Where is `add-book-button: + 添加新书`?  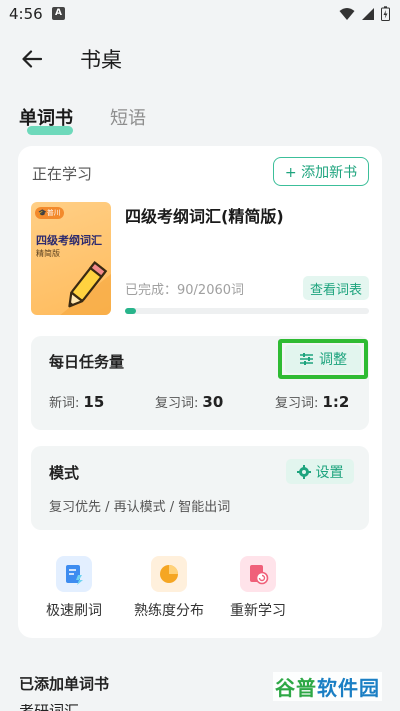
add-book-button: + 添加新书 is located at coordinates (321, 171).